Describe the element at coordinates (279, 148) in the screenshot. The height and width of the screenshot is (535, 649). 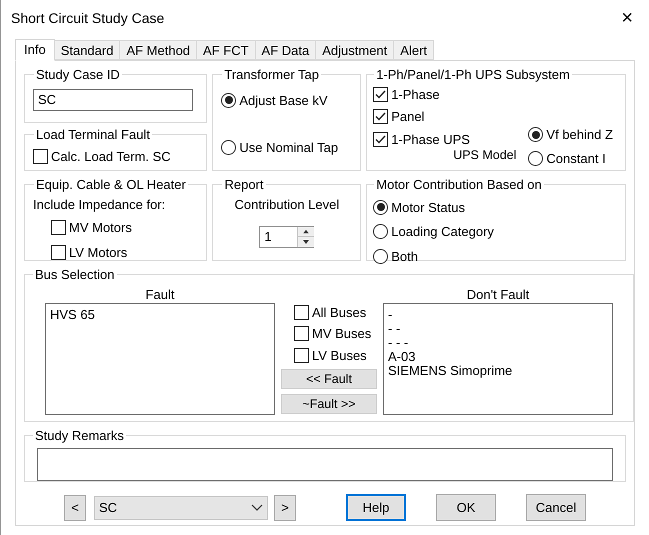
I see `radio-button: Use Nominal Tap` at that location.